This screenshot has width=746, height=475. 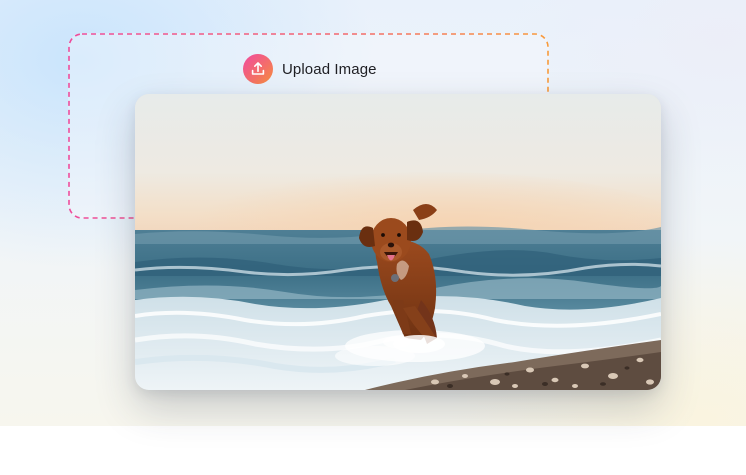 I want to click on upload-image-button: Upload Image, so click(x=310, y=69).